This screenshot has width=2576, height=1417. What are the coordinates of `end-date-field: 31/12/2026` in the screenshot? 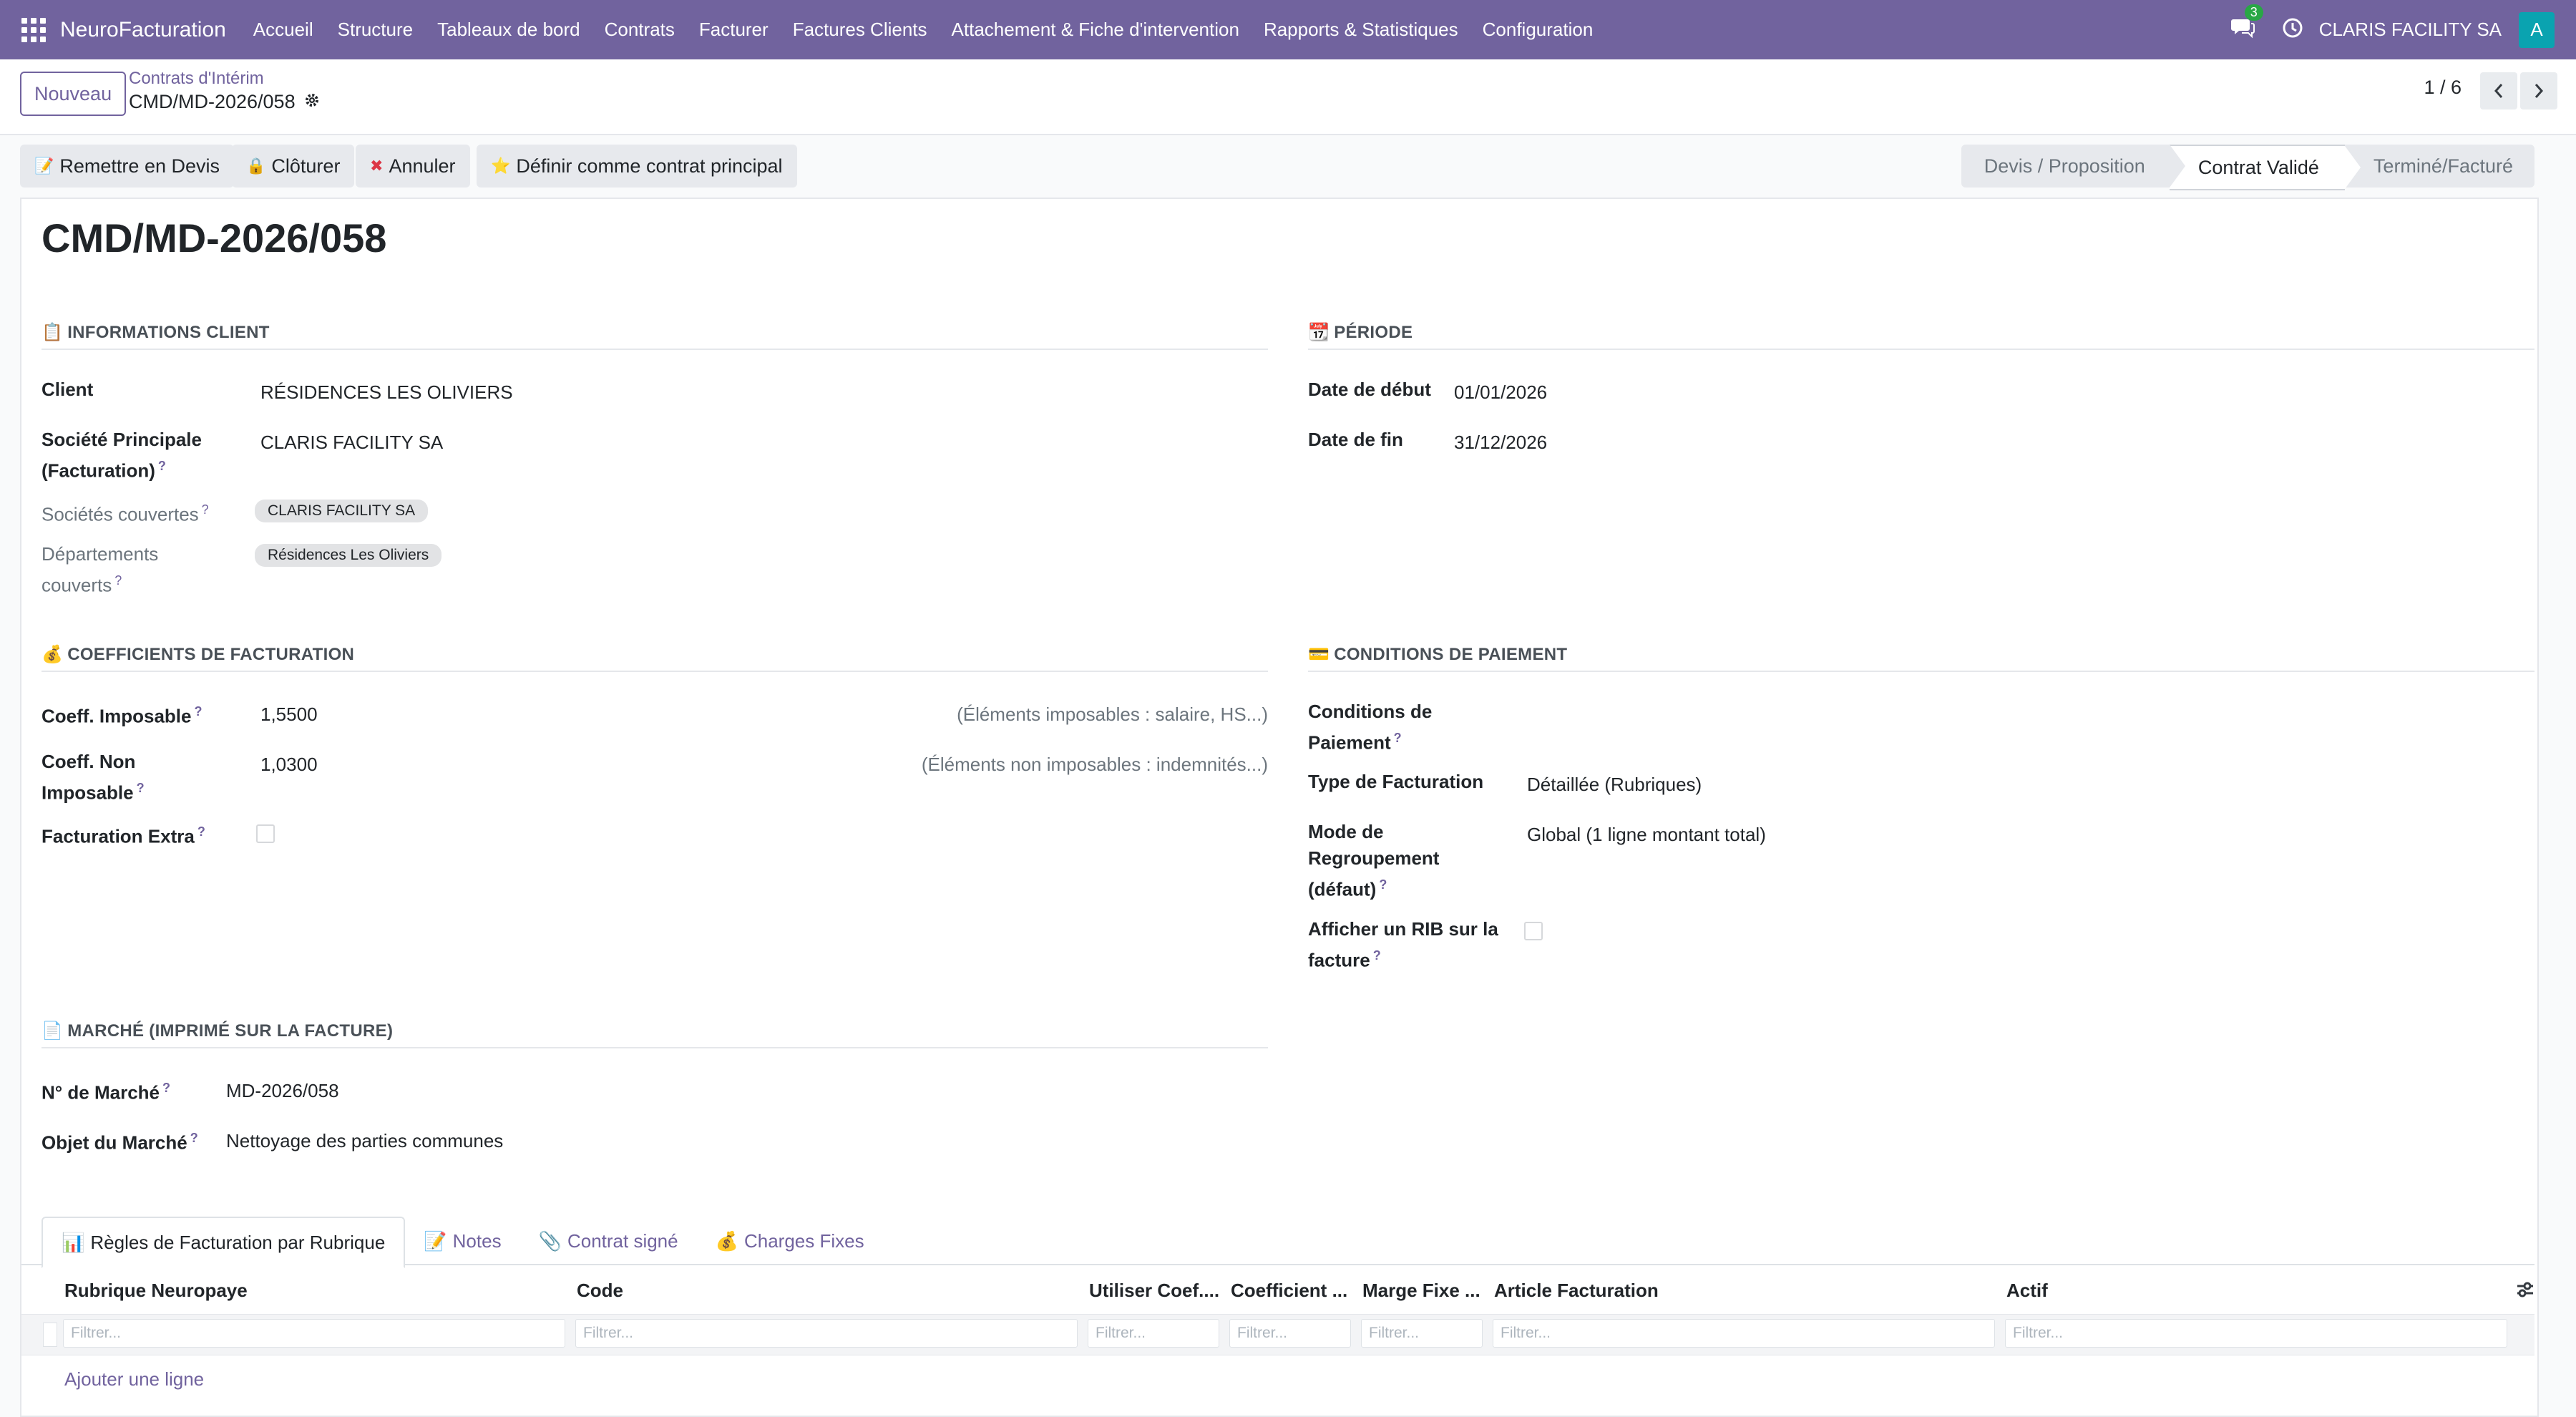 It's located at (1500, 442).